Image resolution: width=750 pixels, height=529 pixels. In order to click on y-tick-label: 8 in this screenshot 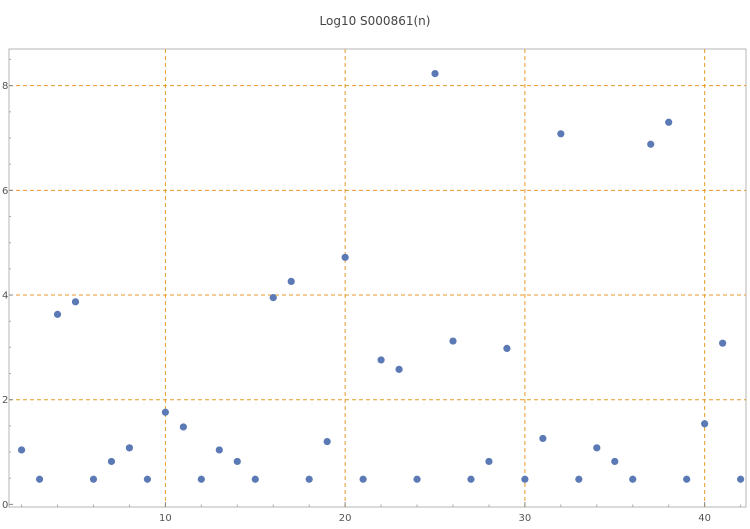, I will do `click(5, 86)`.